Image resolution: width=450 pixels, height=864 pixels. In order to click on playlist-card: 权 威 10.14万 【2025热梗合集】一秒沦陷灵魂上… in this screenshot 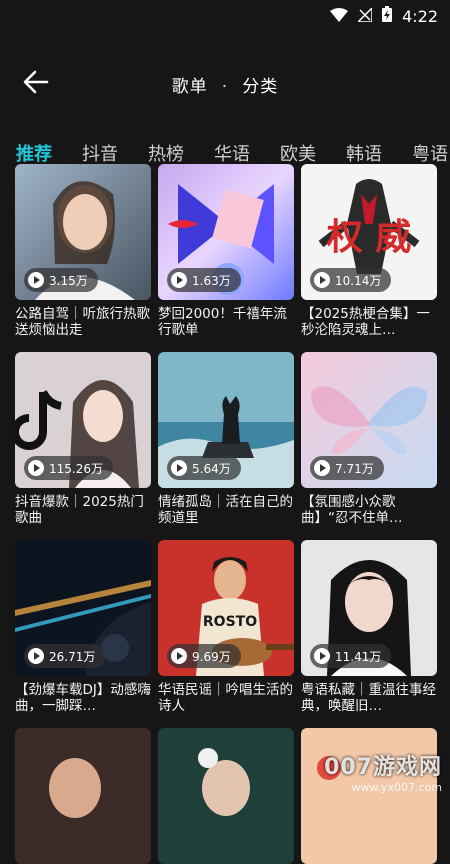, I will do `click(369, 251)`.